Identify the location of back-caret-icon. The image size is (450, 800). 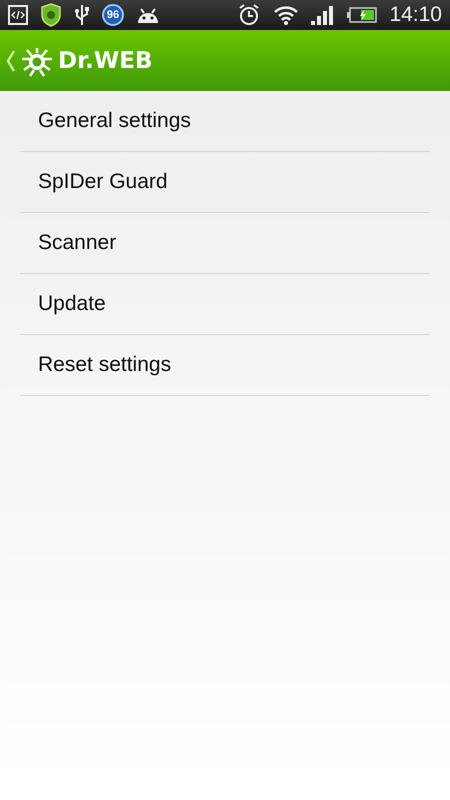
(11, 60).